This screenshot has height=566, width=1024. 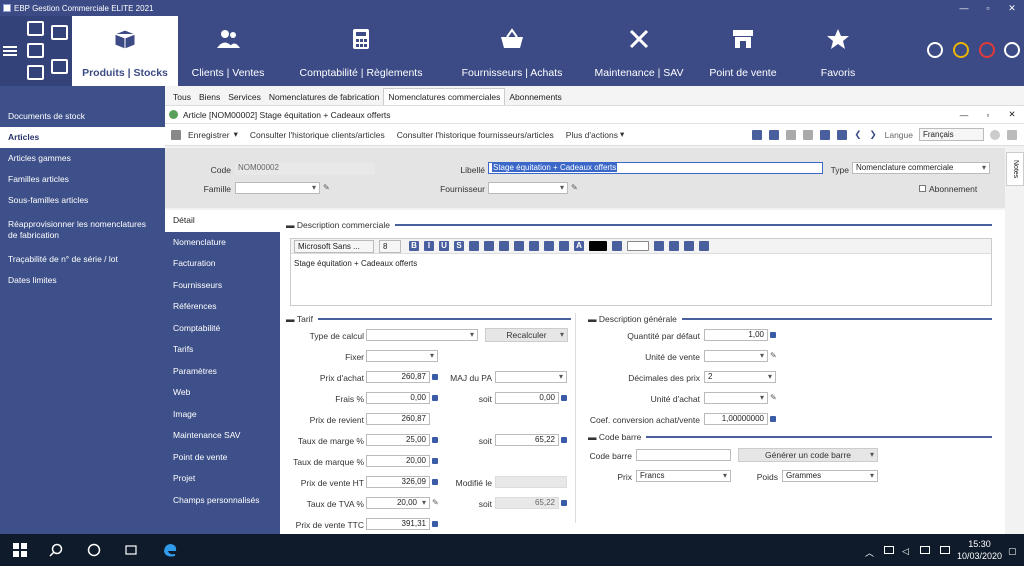 I want to click on frais-soit-calc-icon, so click(x=564, y=398).